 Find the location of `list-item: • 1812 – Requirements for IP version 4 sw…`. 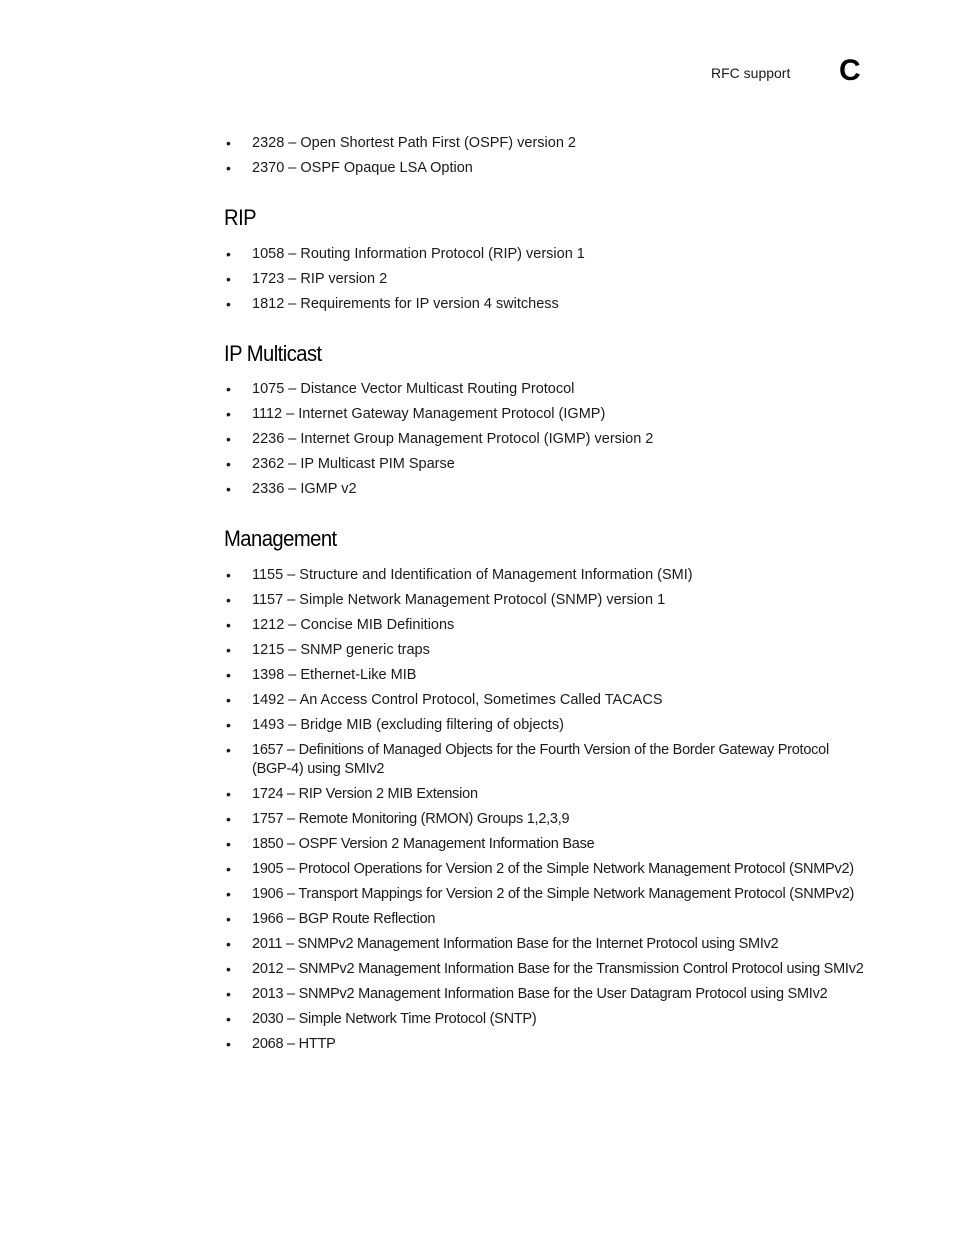

list-item: • 1812 – Requirements for IP version 4 sw… is located at coordinates (546, 304).